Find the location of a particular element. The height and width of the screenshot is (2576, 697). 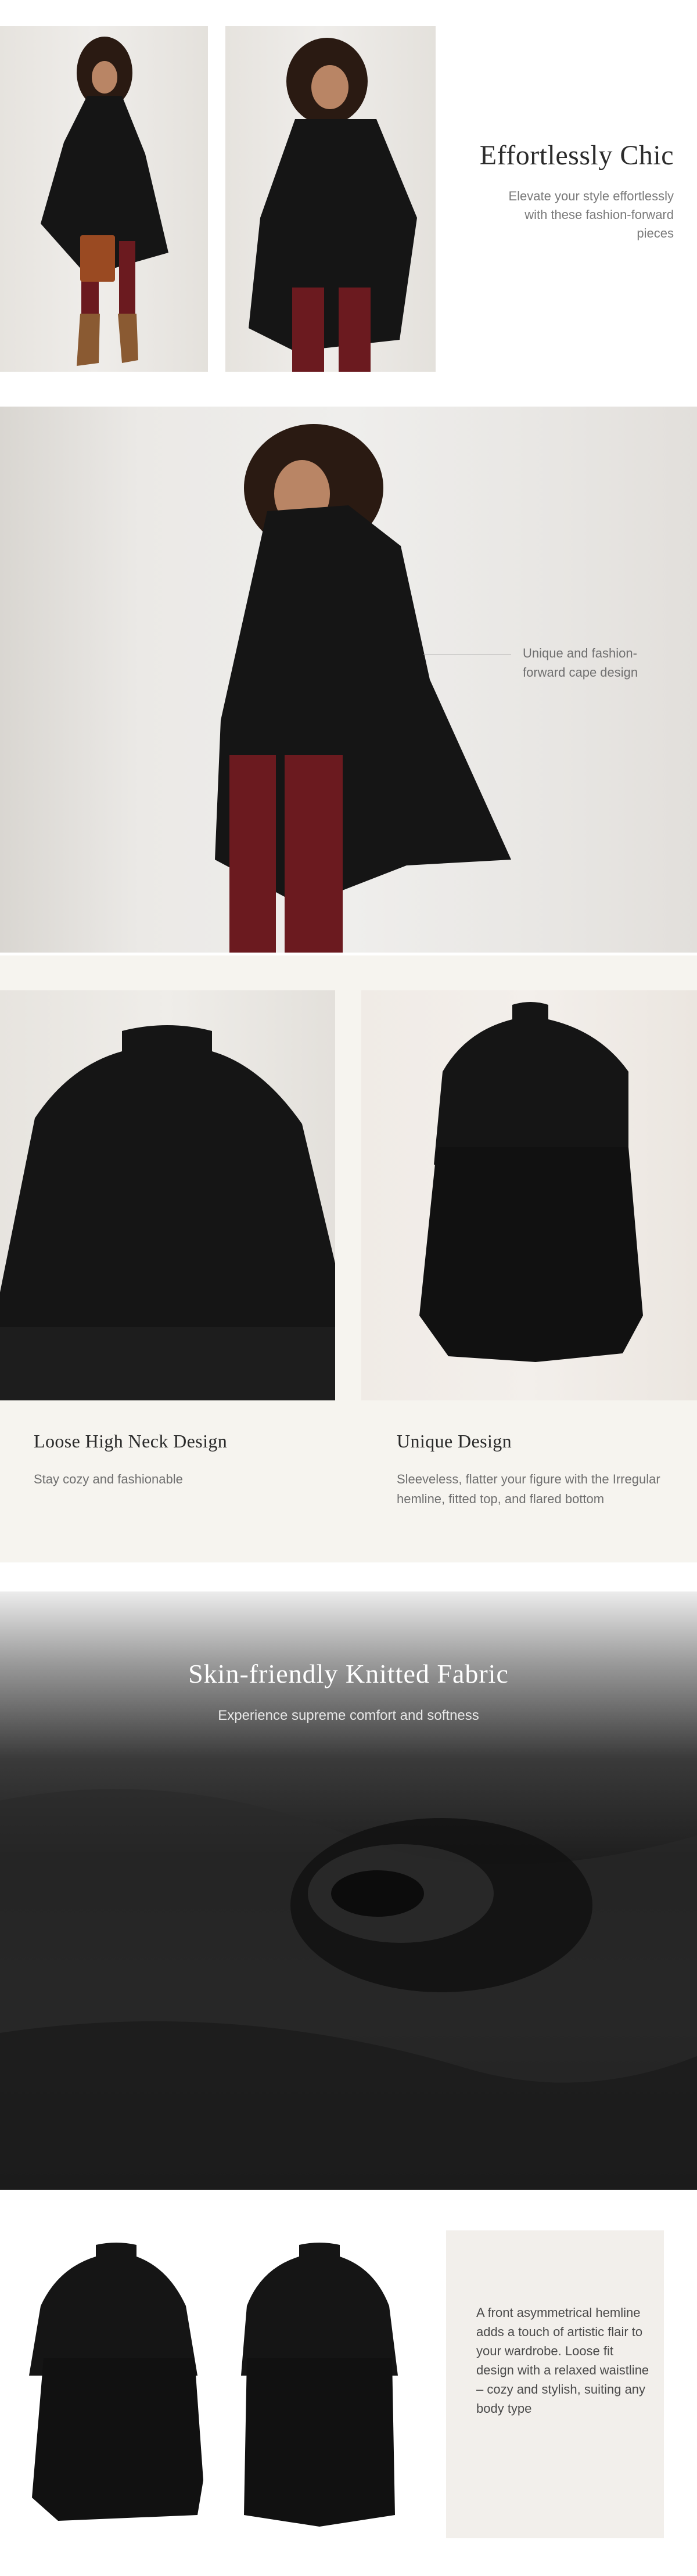

unique-design-photo is located at coordinates (529, 1195).